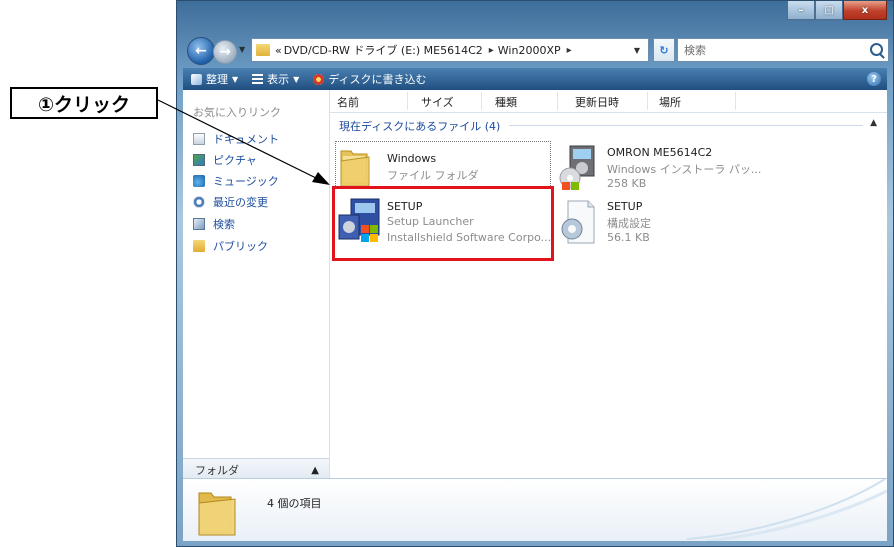 The height and width of the screenshot is (547, 894). I want to click on documents-icon, so click(199, 139).